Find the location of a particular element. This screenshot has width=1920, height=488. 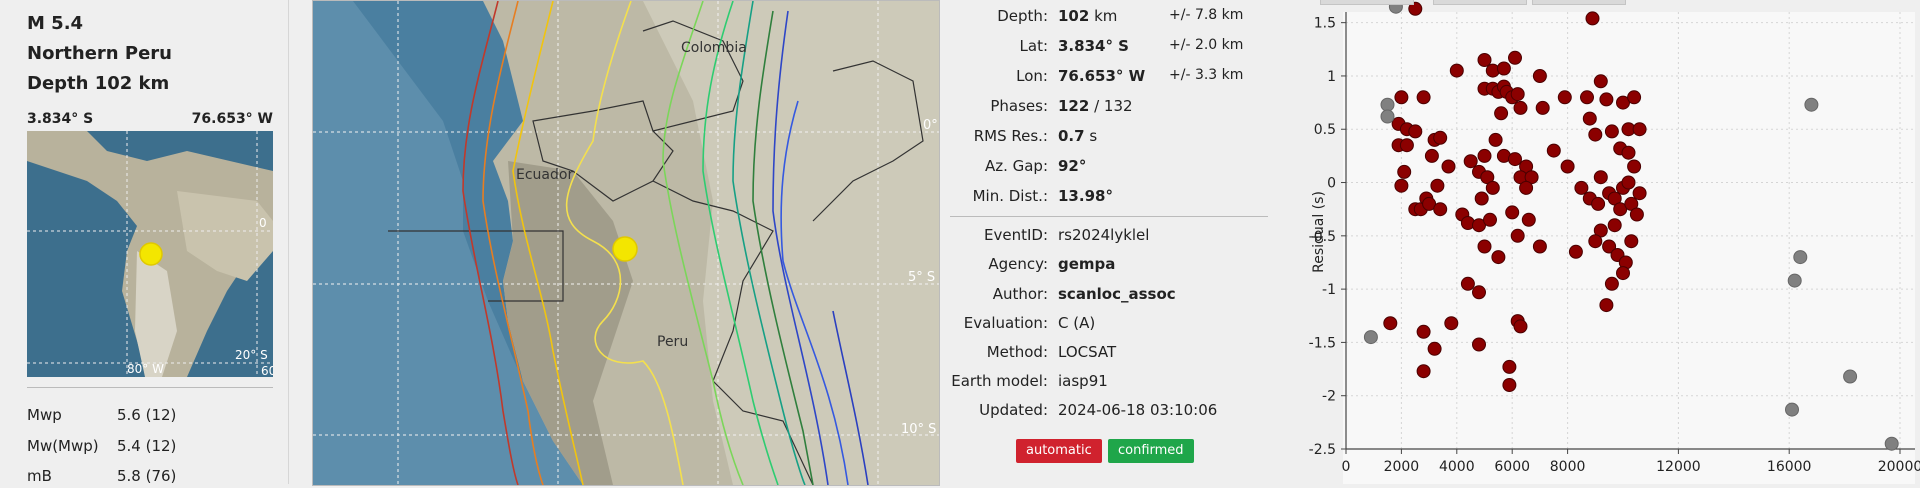

y-axis-label: Residual (s) is located at coordinates (1319, 232).